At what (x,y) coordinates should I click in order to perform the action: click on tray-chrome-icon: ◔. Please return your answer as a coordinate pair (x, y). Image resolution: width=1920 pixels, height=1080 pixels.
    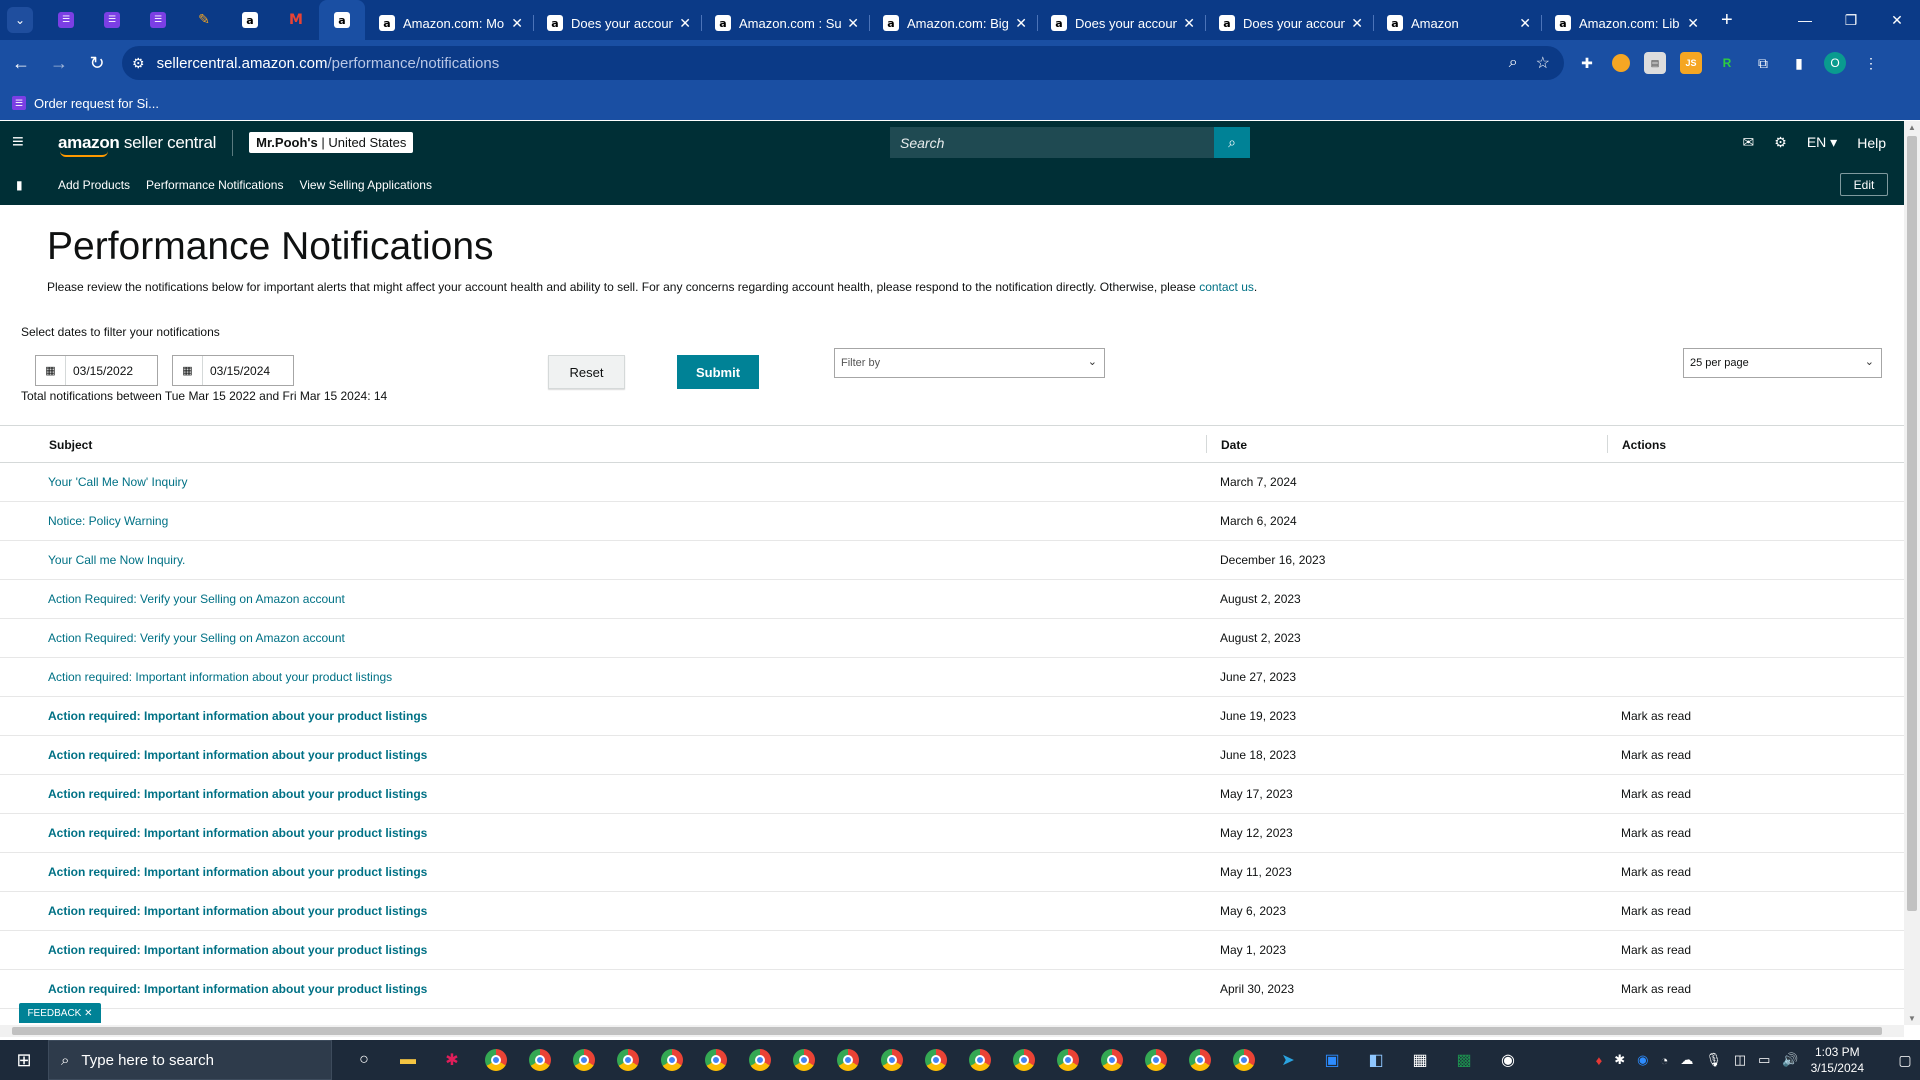
    Looking at the image, I should click on (1664, 1060).